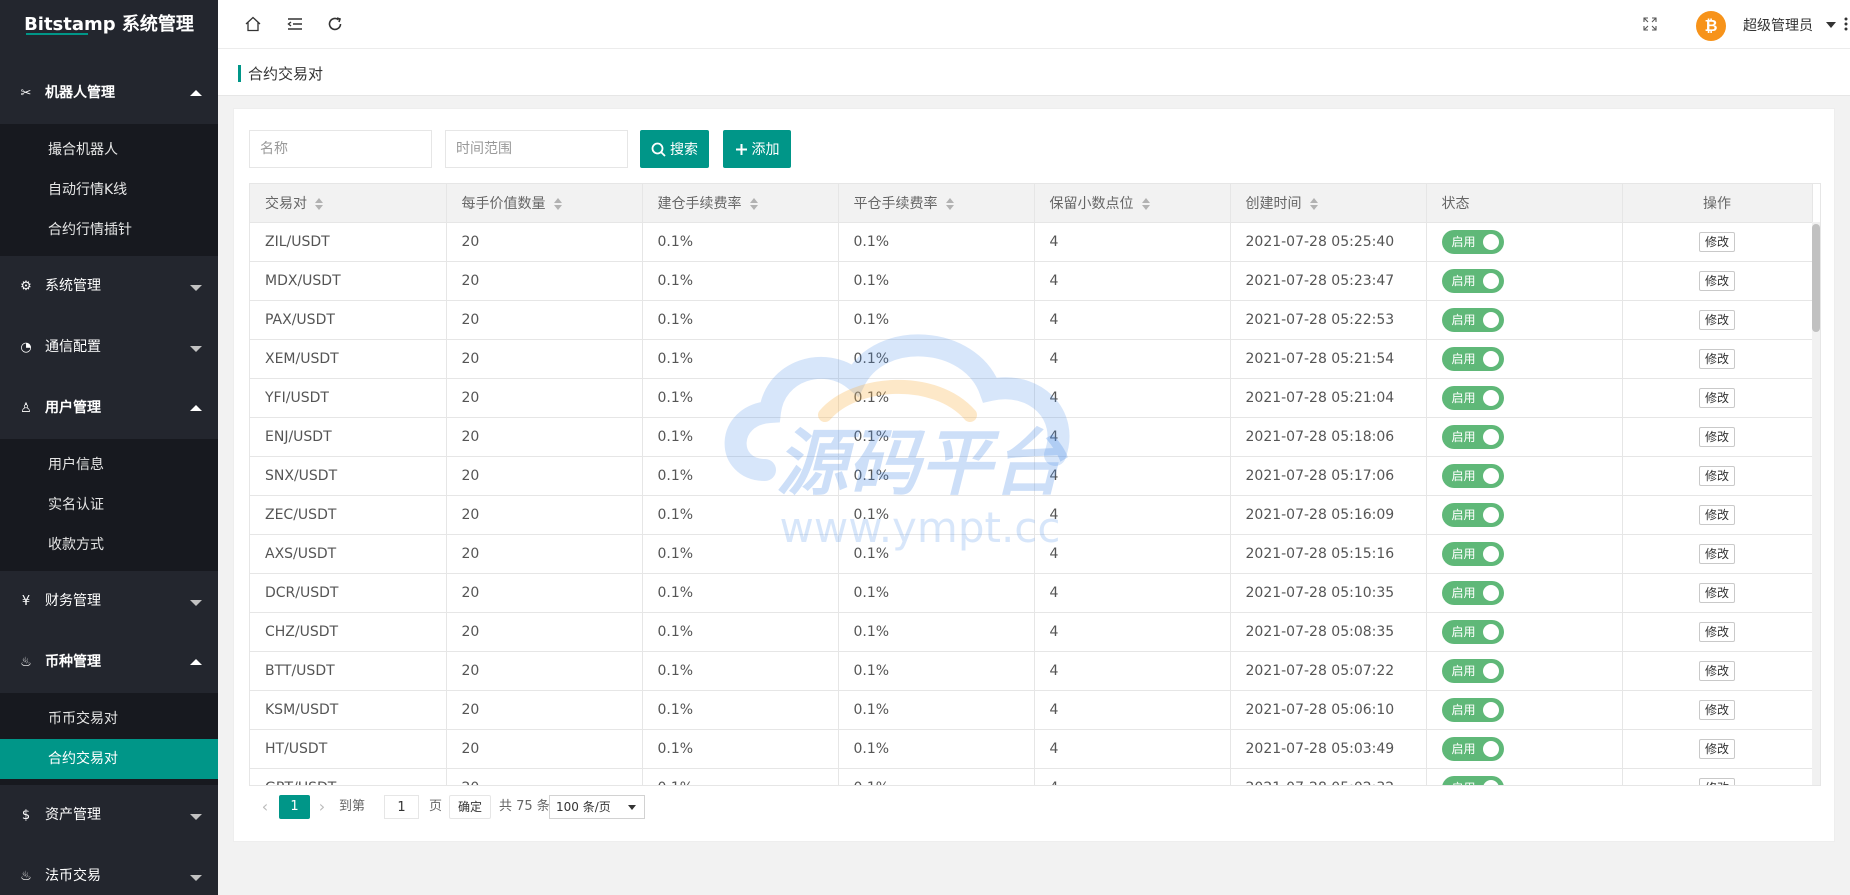 The width and height of the screenshot is (1850, 895). Describe the element at coordinates (1132, 203) in the screenshot. I see `column-header: 保留小数点位` at that location.